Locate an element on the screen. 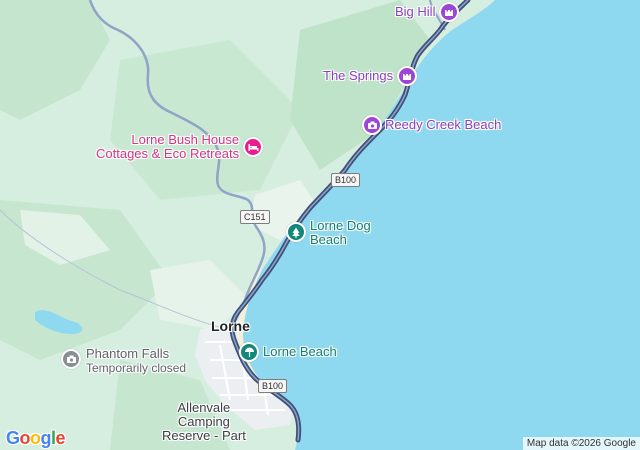  poi-label: Reserve - Part is located at coordinates (204, 435).